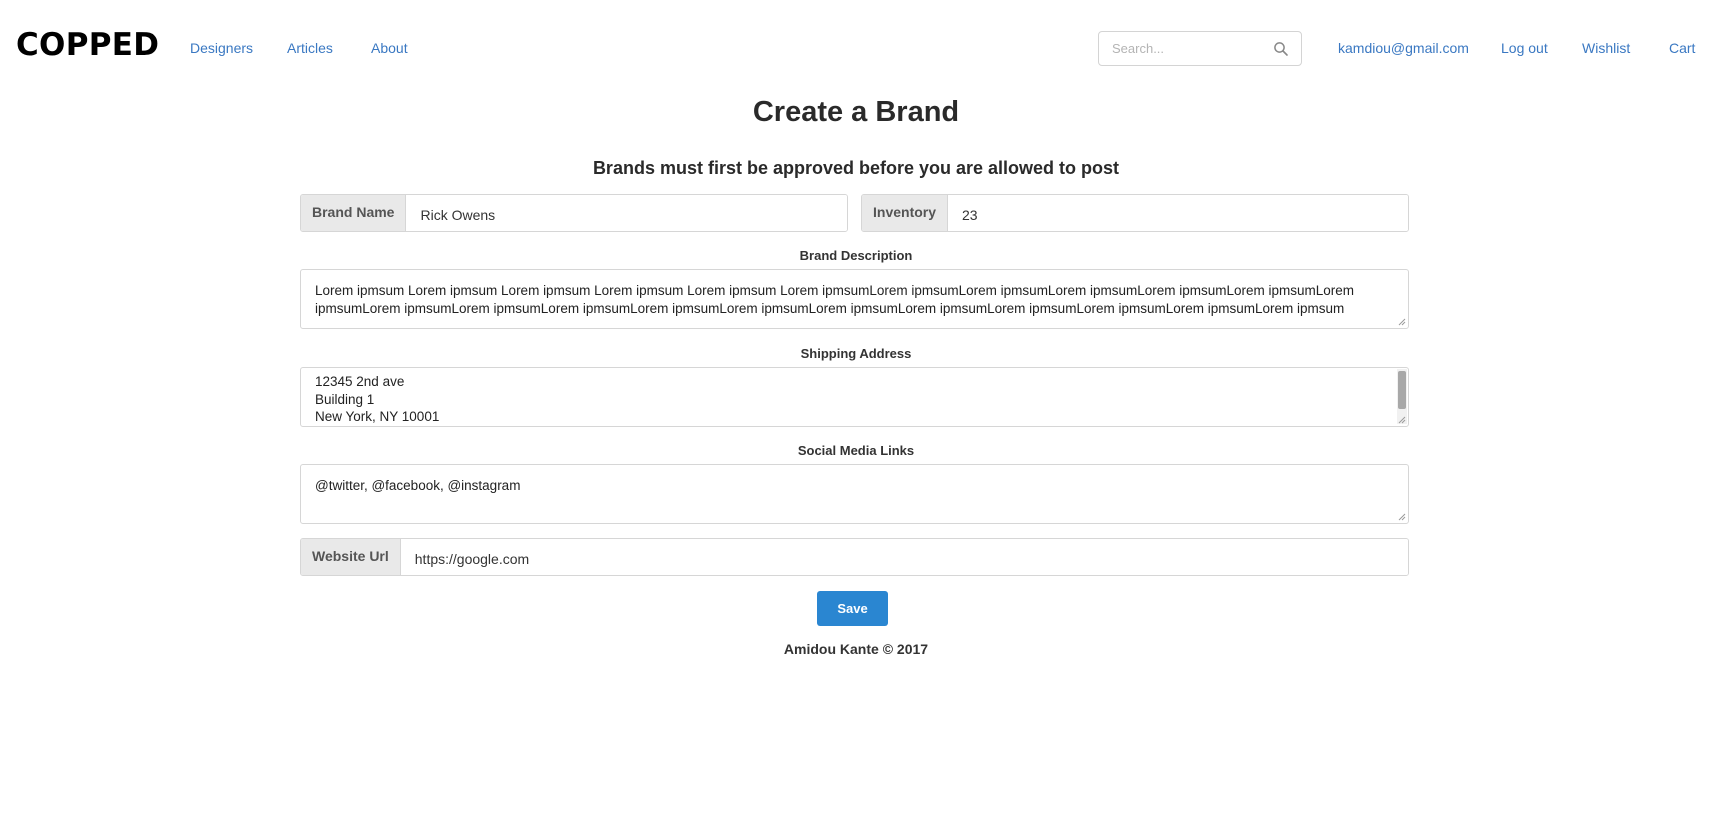  Describe the element at coordinates (418, 485) in the screenshot. I see `social-media-value: @twitter, @facebook, @instagram` at that location.